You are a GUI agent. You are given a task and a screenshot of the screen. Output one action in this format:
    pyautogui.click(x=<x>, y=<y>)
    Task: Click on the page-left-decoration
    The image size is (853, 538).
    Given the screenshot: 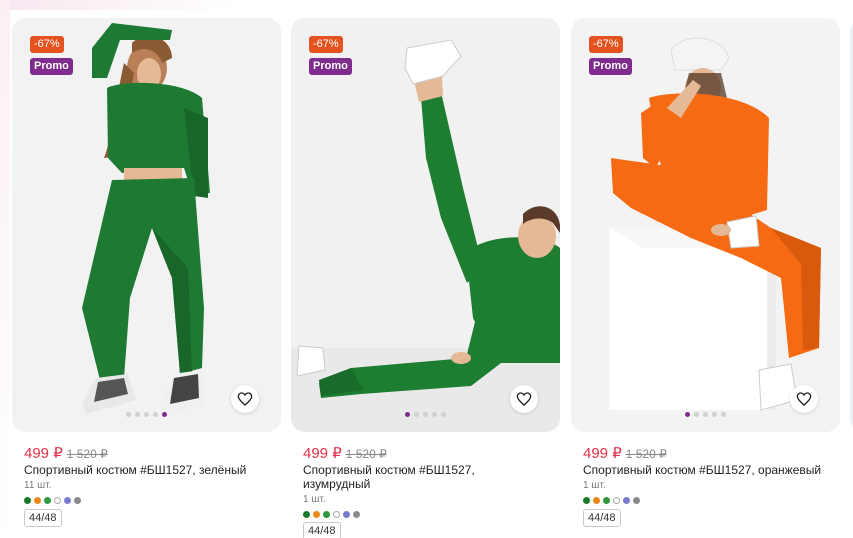 What is the action you would take?
    pyautogui.click(x=5, y=269)
    